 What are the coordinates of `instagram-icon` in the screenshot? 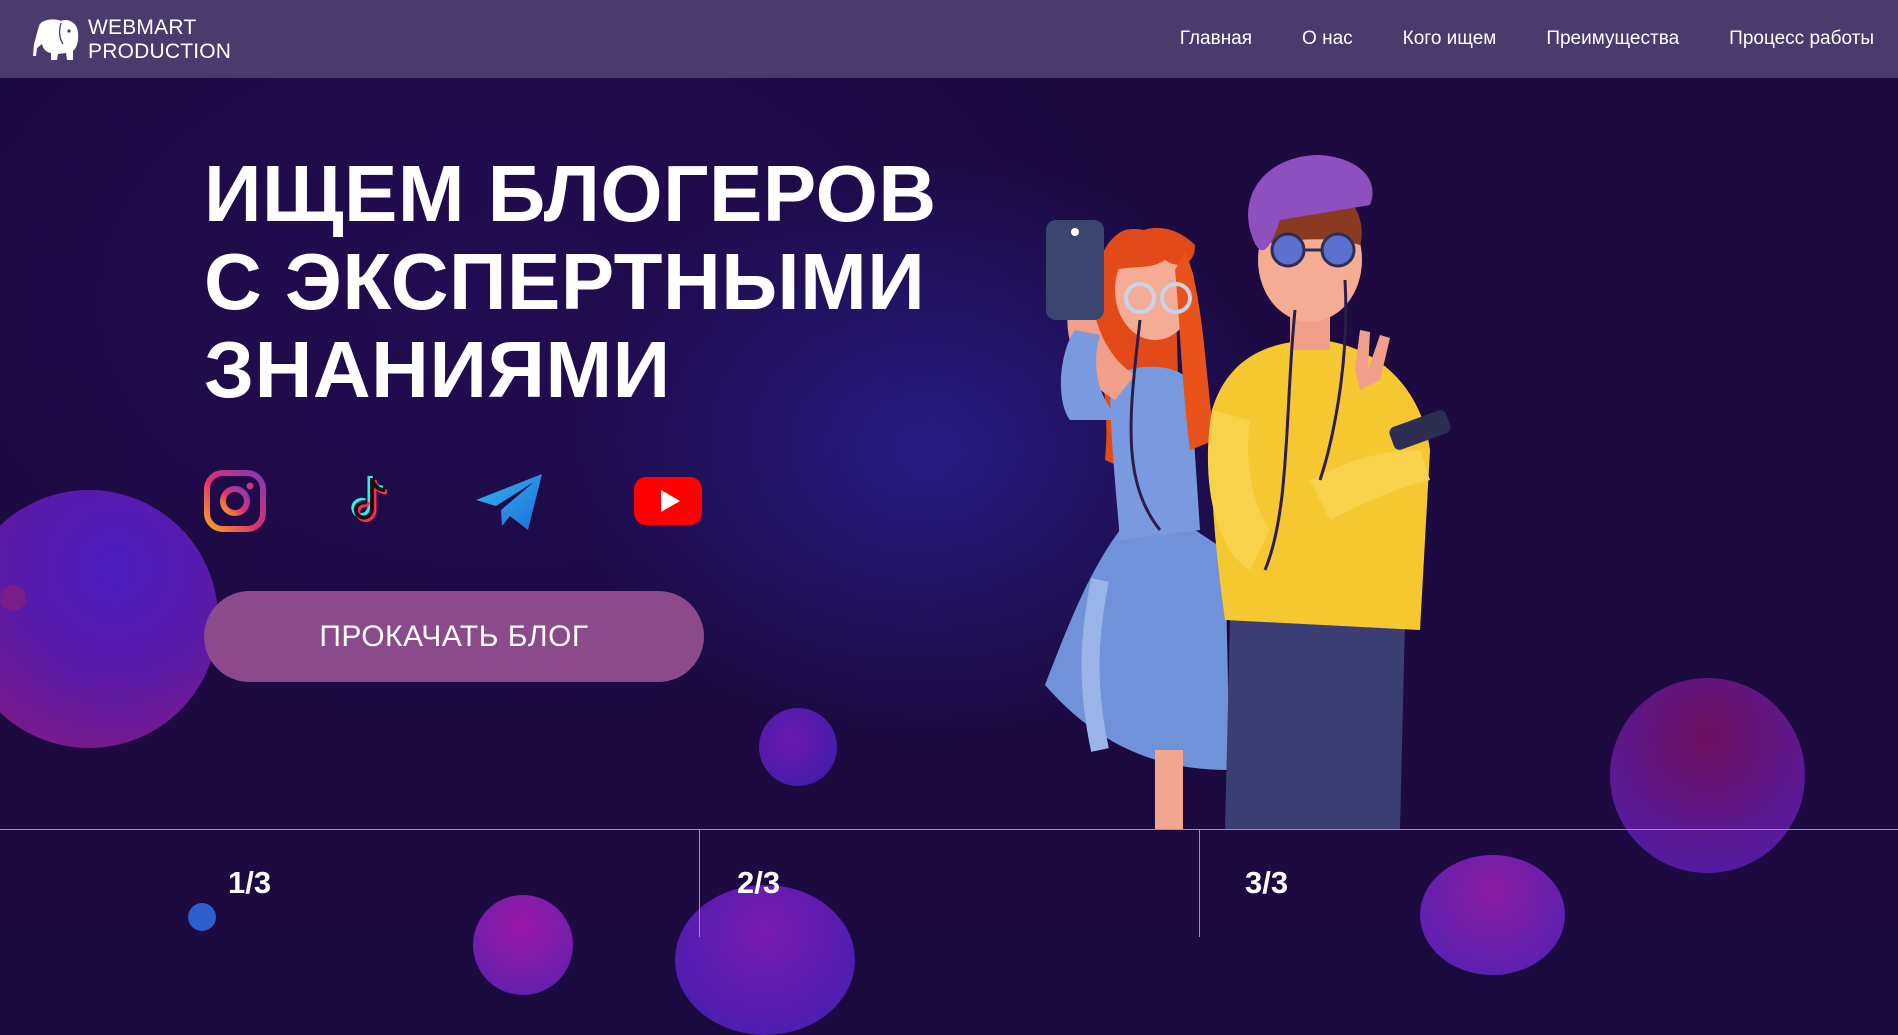 It's located at (235, 501).